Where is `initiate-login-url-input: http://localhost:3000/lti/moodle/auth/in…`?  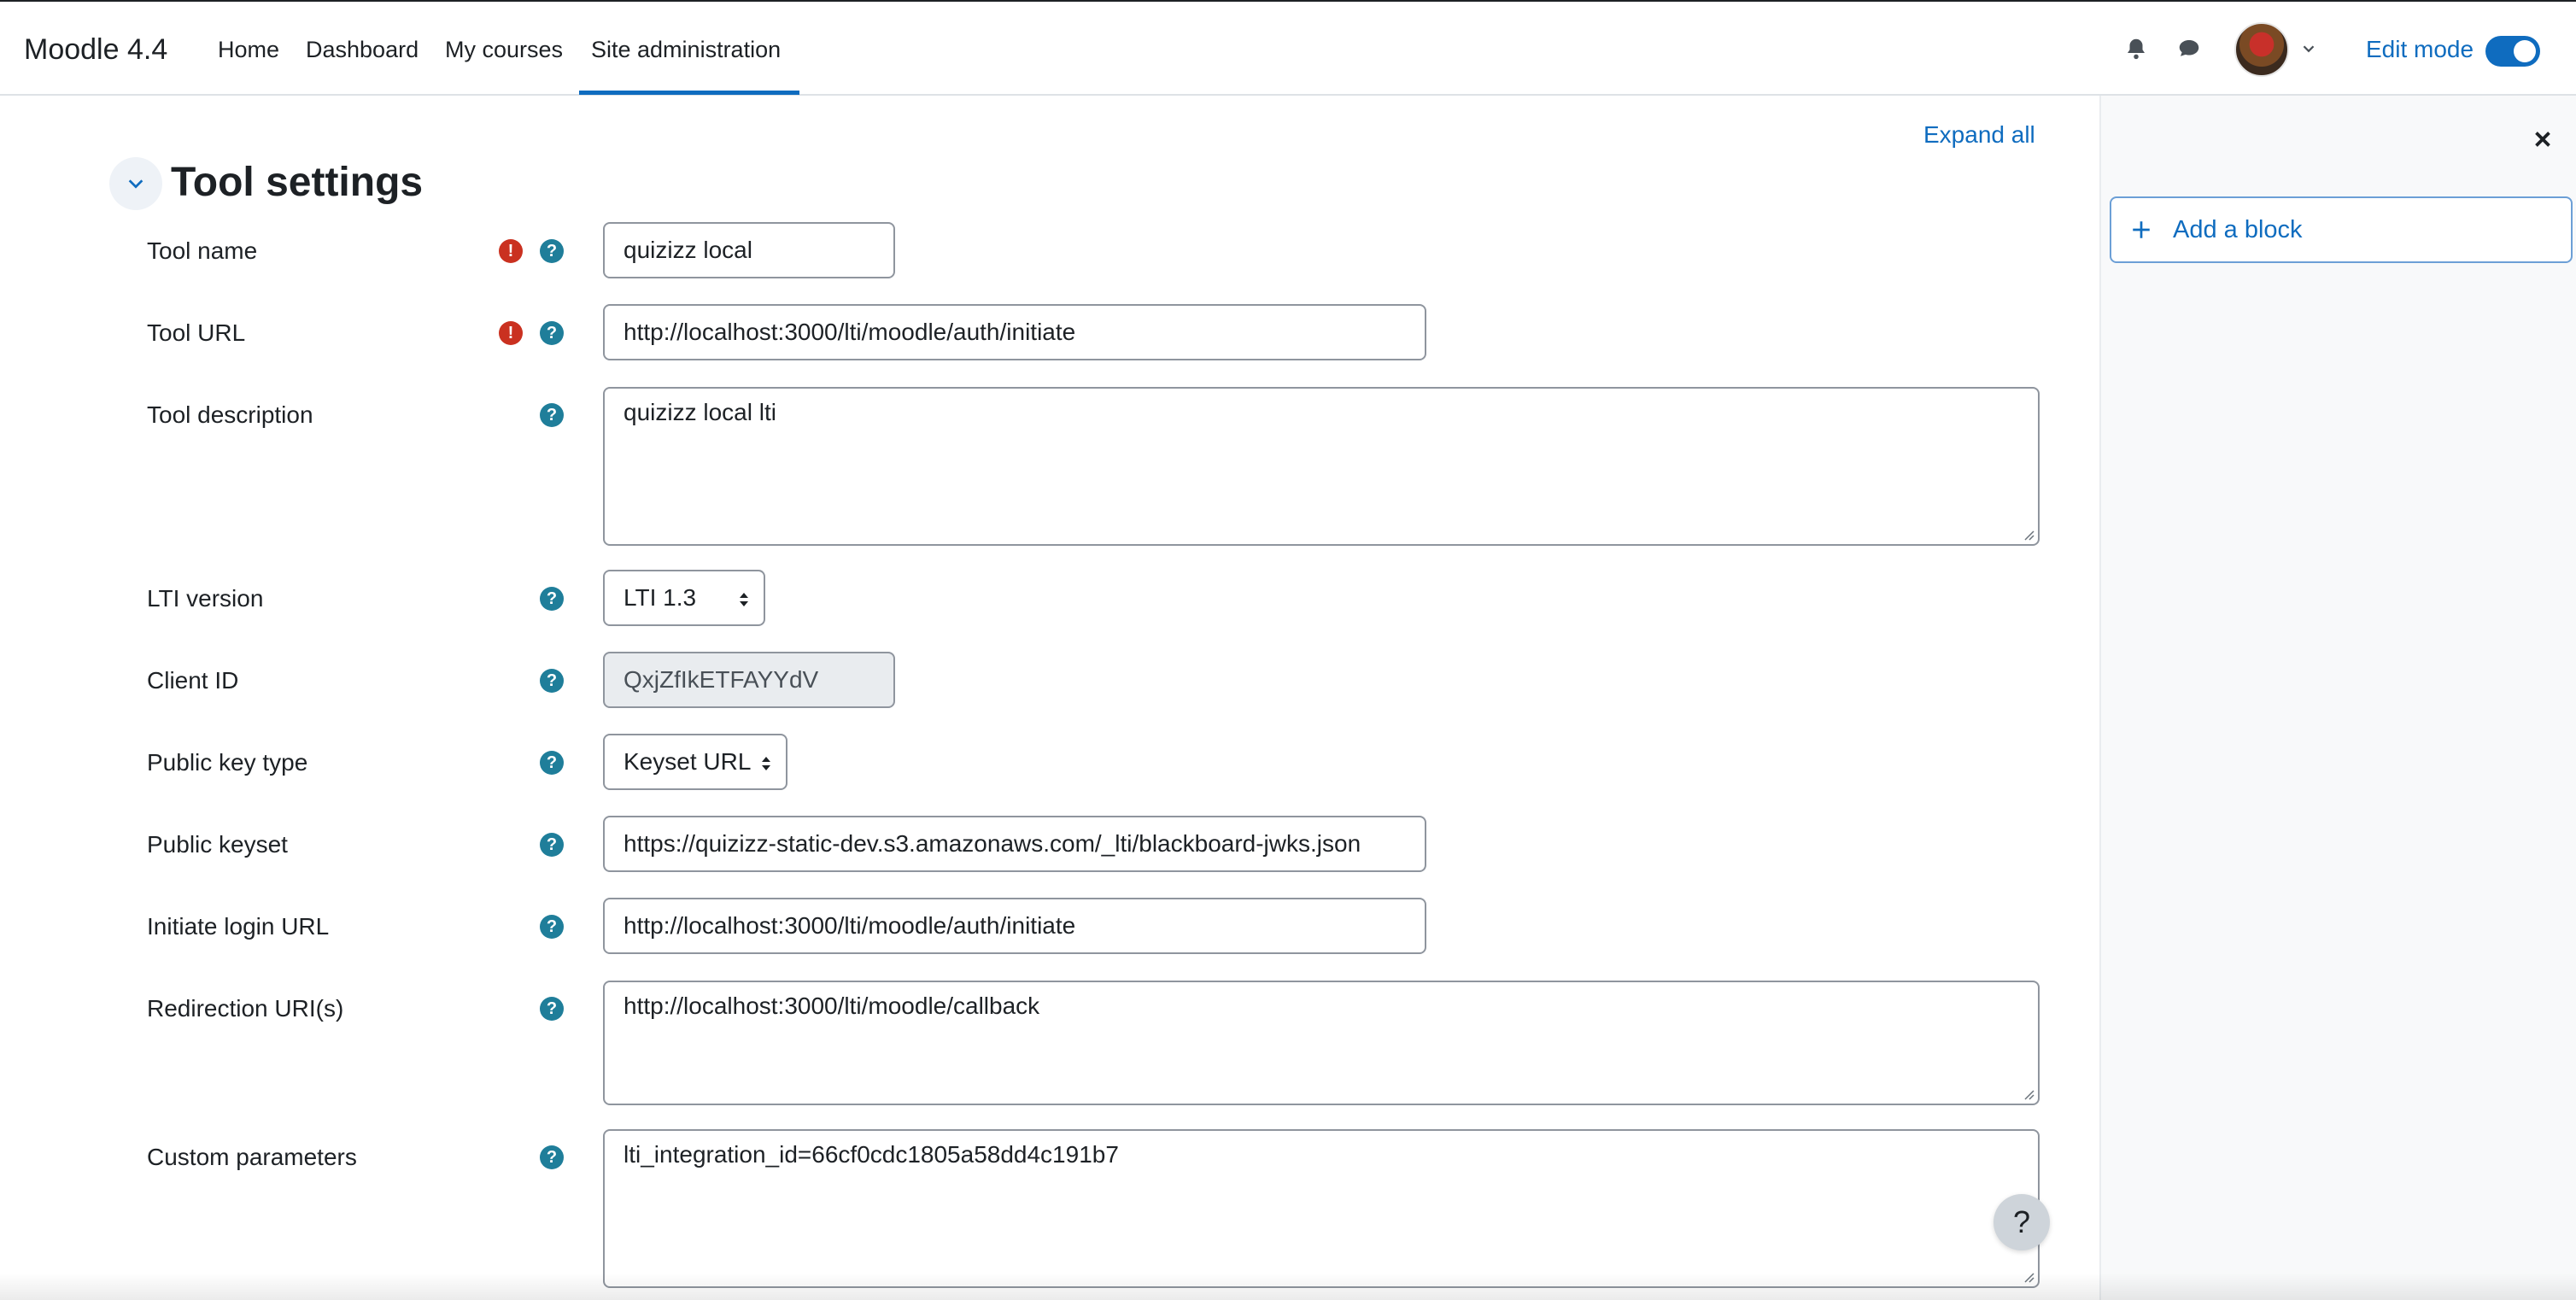 initiate-login-url-input: http://localhost:3000/lti/moodle/auth/in… is located at coordinates (1014, 926).